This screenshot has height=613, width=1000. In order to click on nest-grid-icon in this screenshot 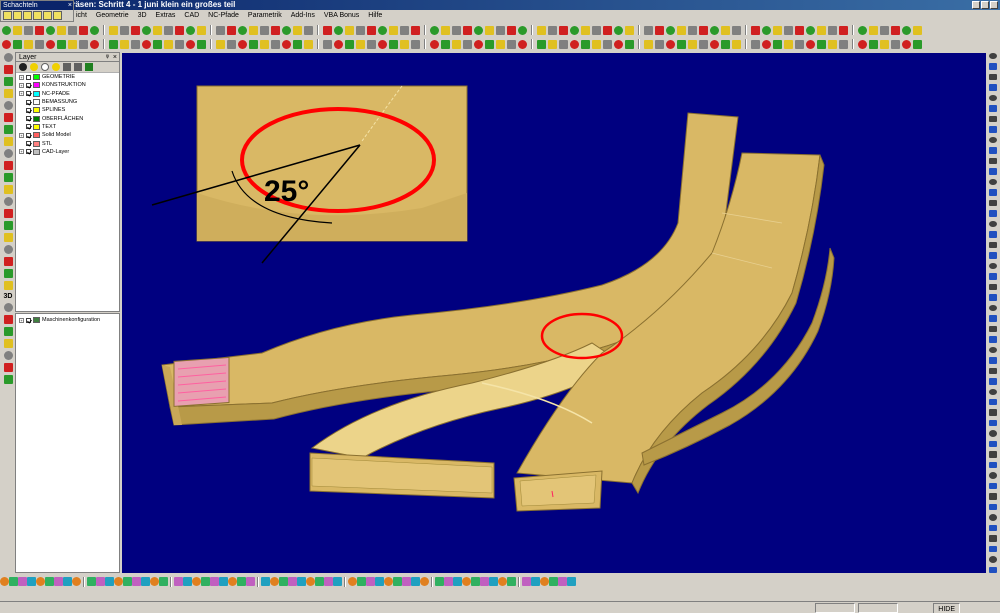, I will do `click(17, 15)`.